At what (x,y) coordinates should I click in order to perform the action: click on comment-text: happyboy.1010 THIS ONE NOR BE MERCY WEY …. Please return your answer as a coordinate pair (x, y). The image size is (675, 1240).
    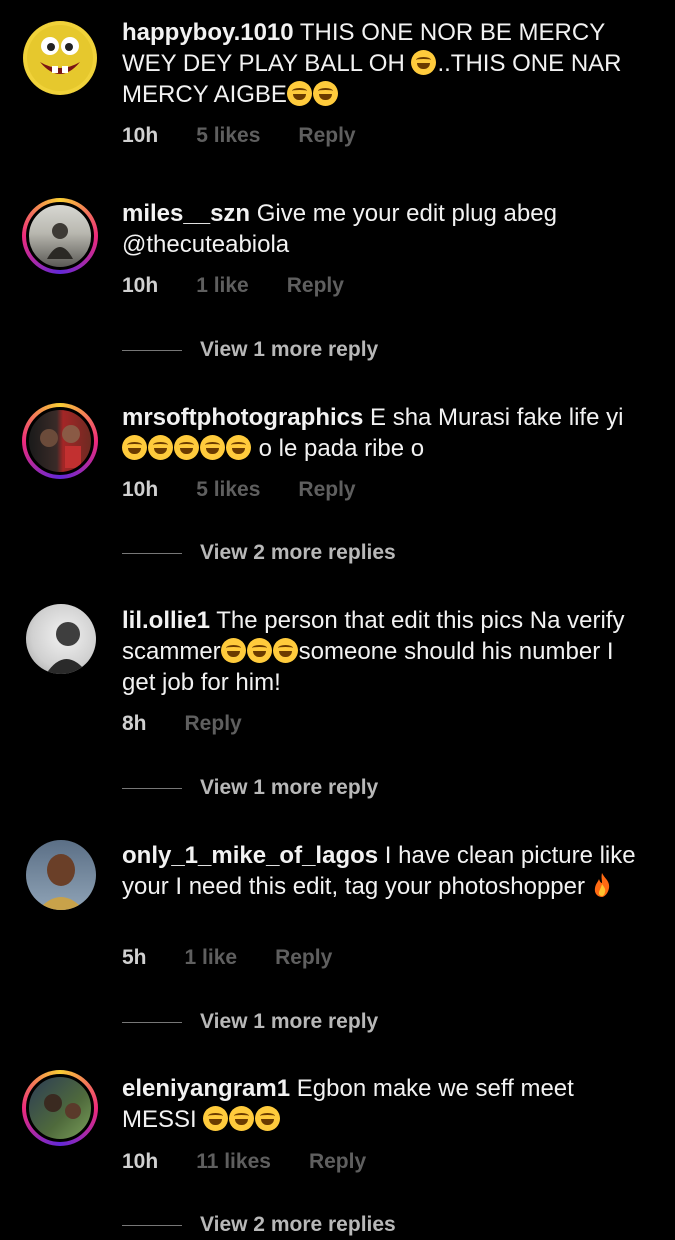
    Looking at the image, I should click on (382, 63).